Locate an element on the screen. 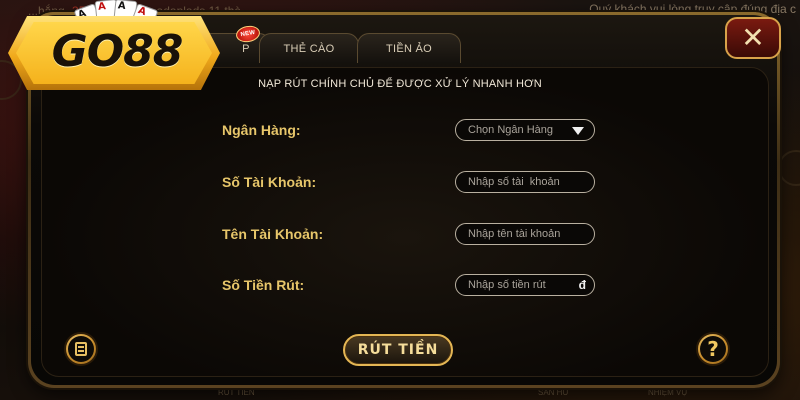 Image resolution: width=800 pixels, height=400 pixels. tab-scratch-card: THẺ CÀO is located at coordinates (309, 48).